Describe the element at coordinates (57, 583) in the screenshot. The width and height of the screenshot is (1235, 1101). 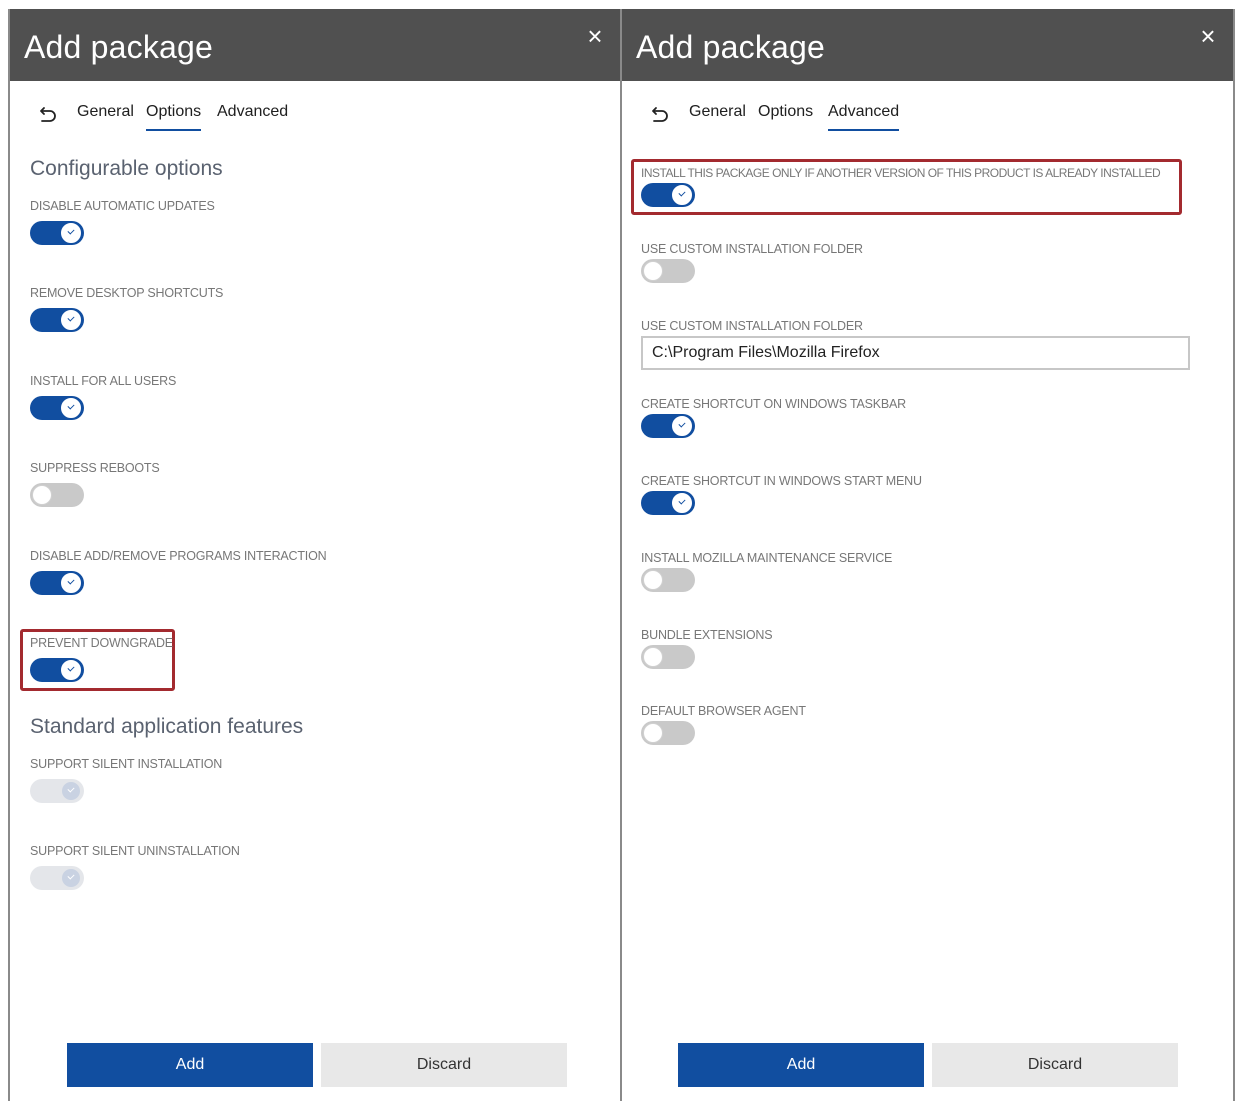
I see `toggle-disable-add-remove-programs-interaction` at that location.